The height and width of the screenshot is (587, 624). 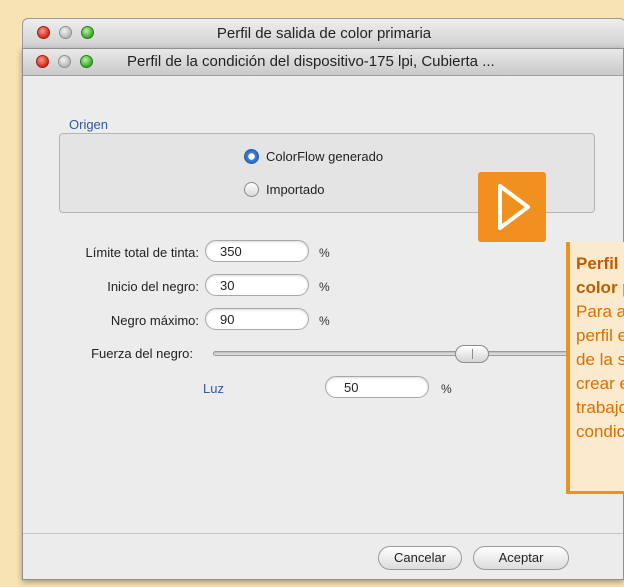 I want to click on cancel-button: Cancelar, so click(x=420, y=558).